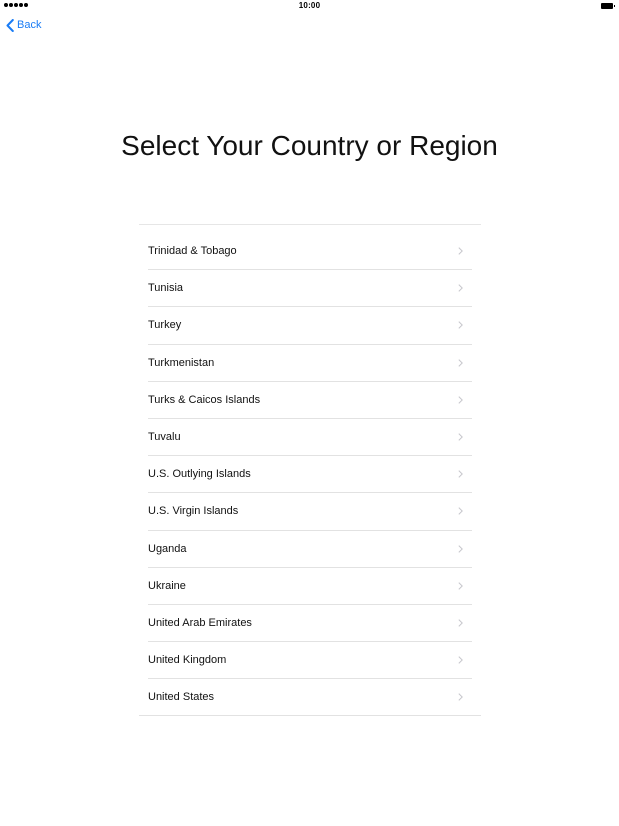  What do you see at coordinates (200, 622) in the screenshot?
I see `country-label: United Arab Emirates` at bounding box center [200, 622].